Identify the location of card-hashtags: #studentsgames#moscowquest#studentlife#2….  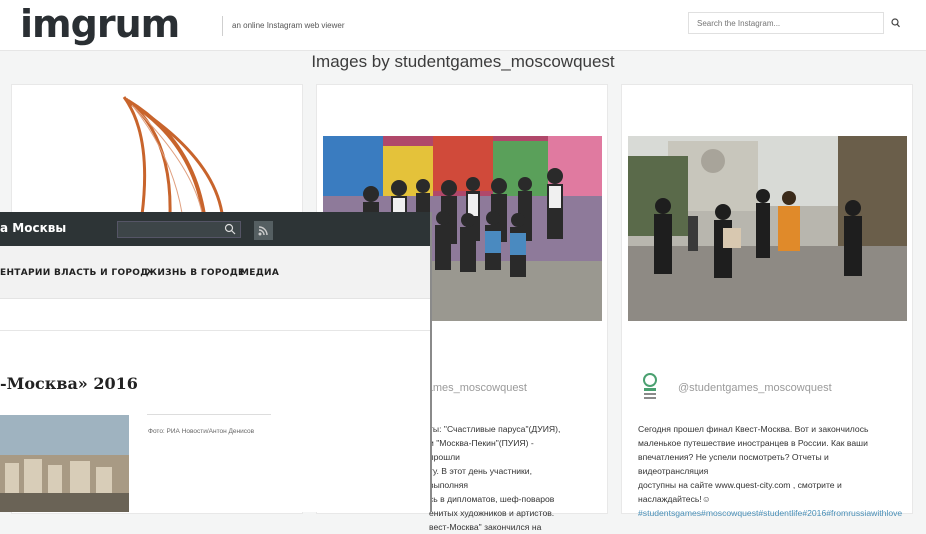
(770, 513).